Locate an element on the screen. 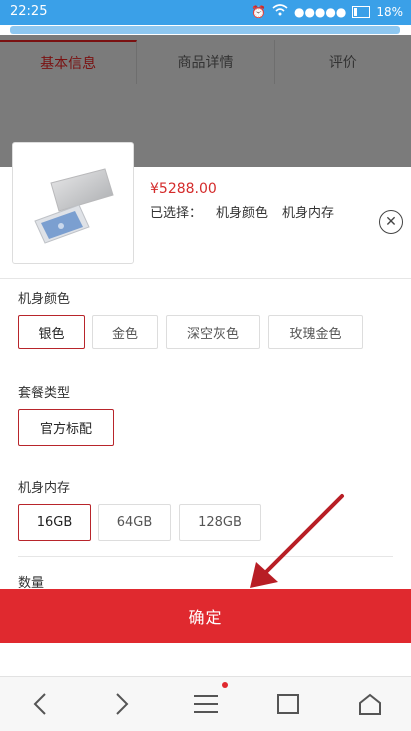  battery-percent: 18% is located at coordinates (389, 11).